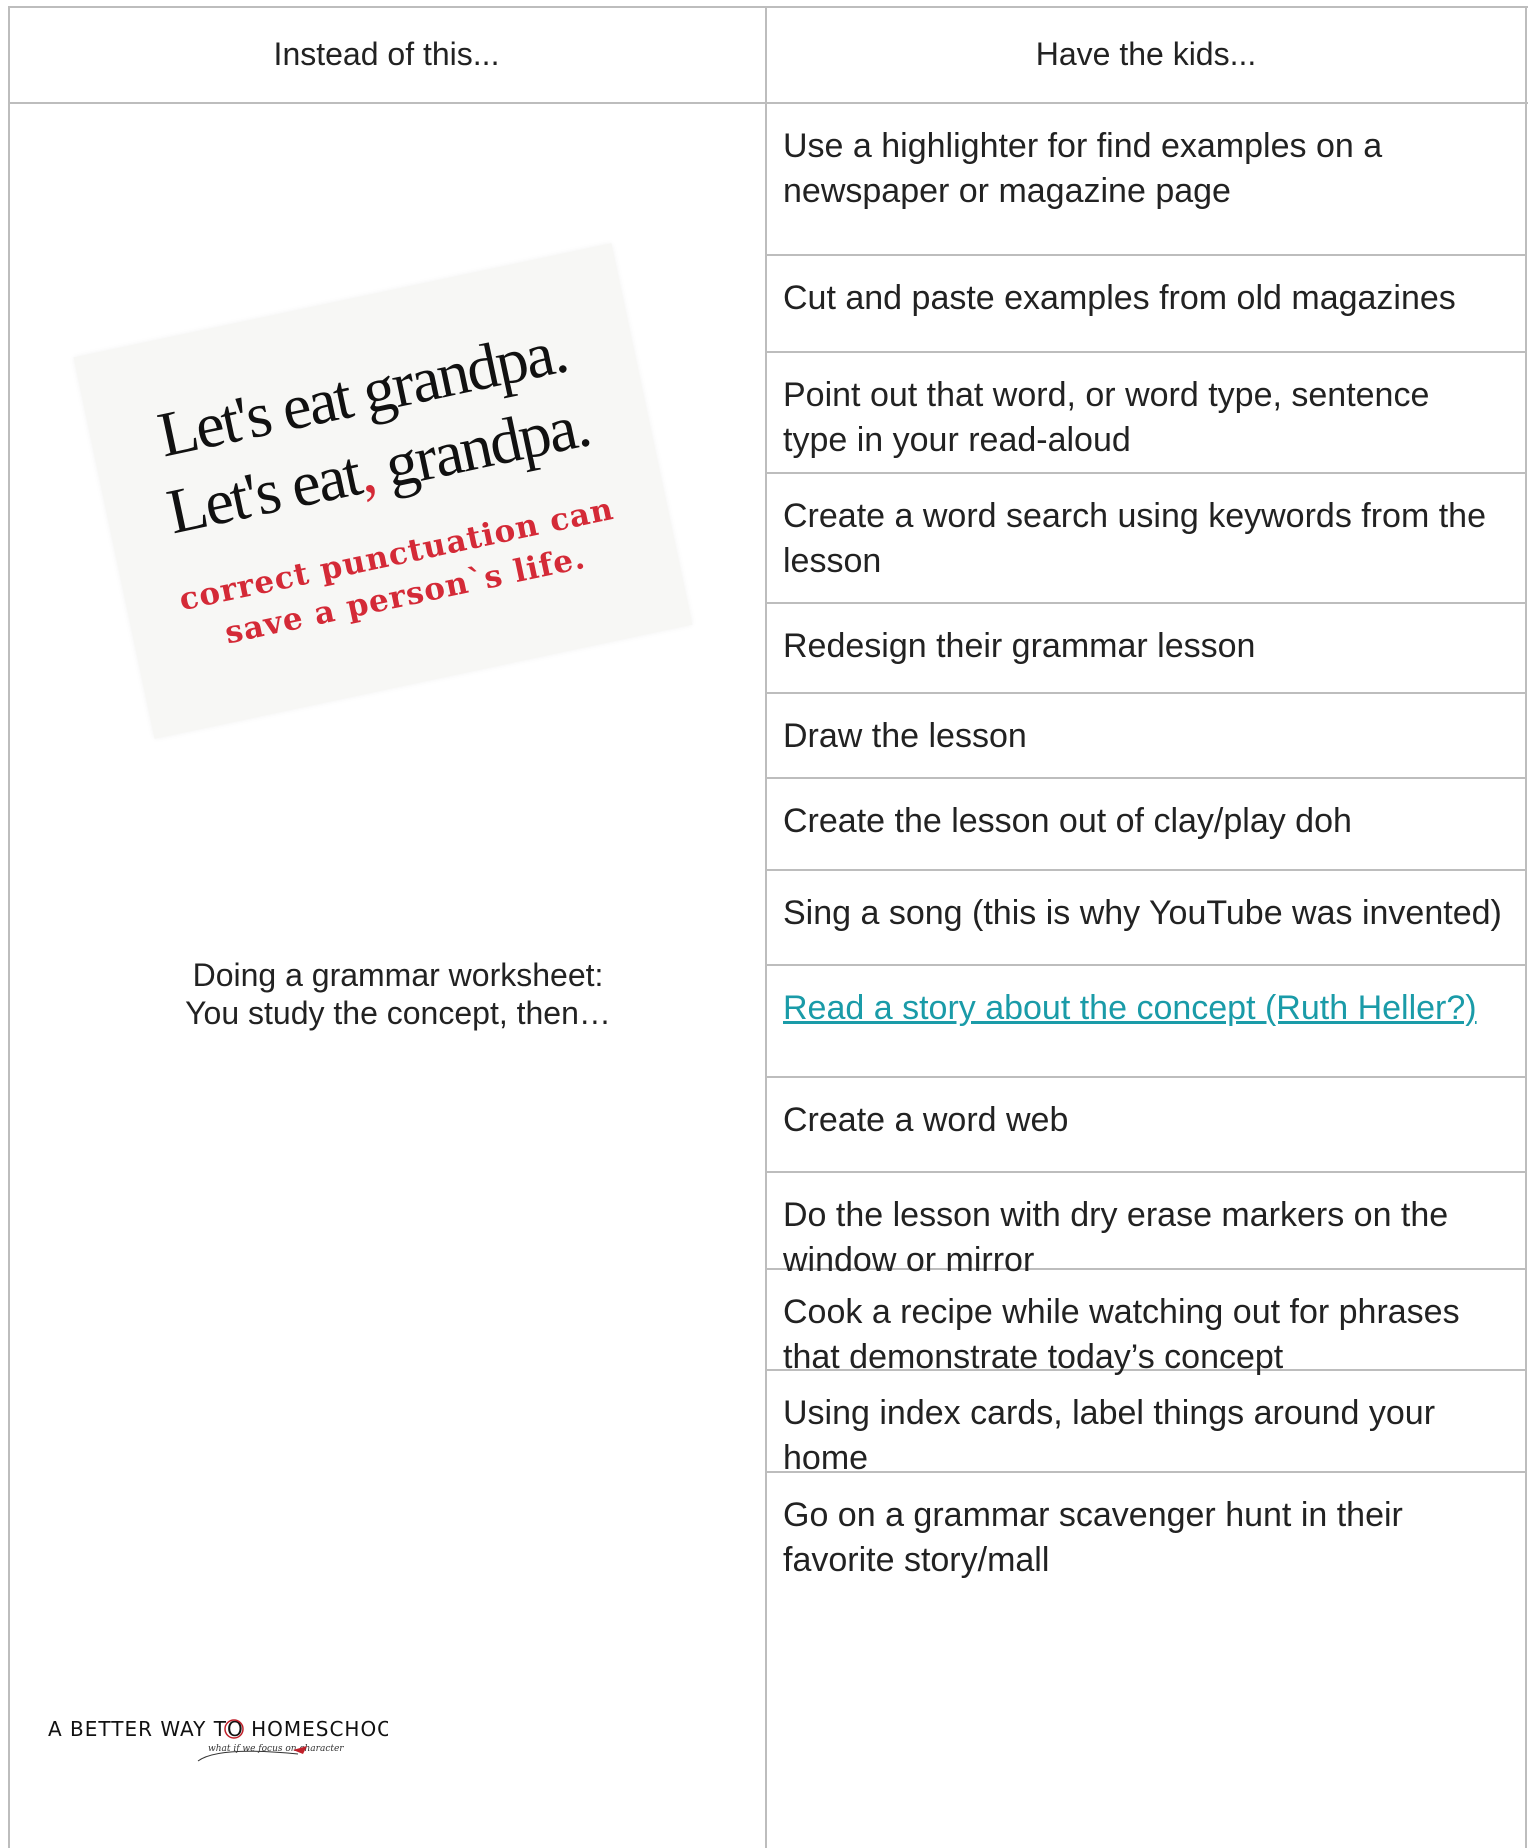  Describe the element at coordinates (905, 736) in the screenshot. I see `activity-cell: Draw the lesson` at that location.